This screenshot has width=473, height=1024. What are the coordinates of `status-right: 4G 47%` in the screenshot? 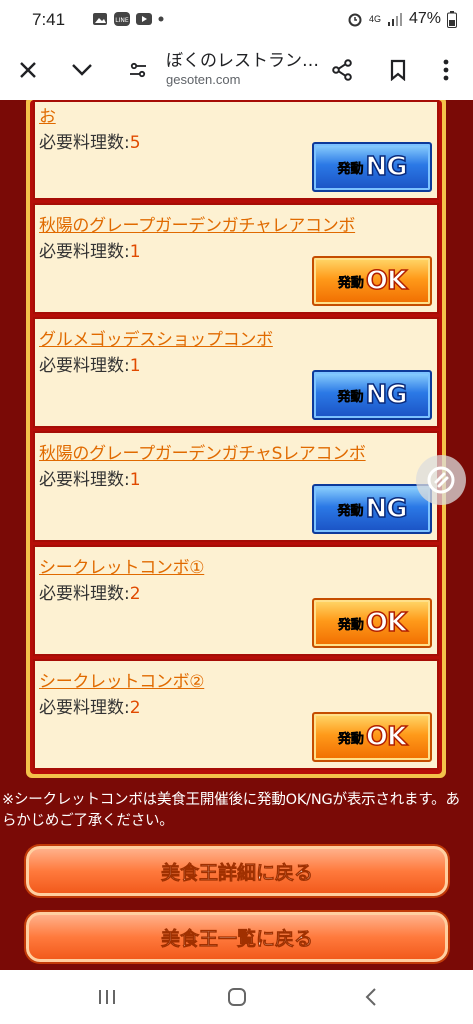 It's located at (402, 19).